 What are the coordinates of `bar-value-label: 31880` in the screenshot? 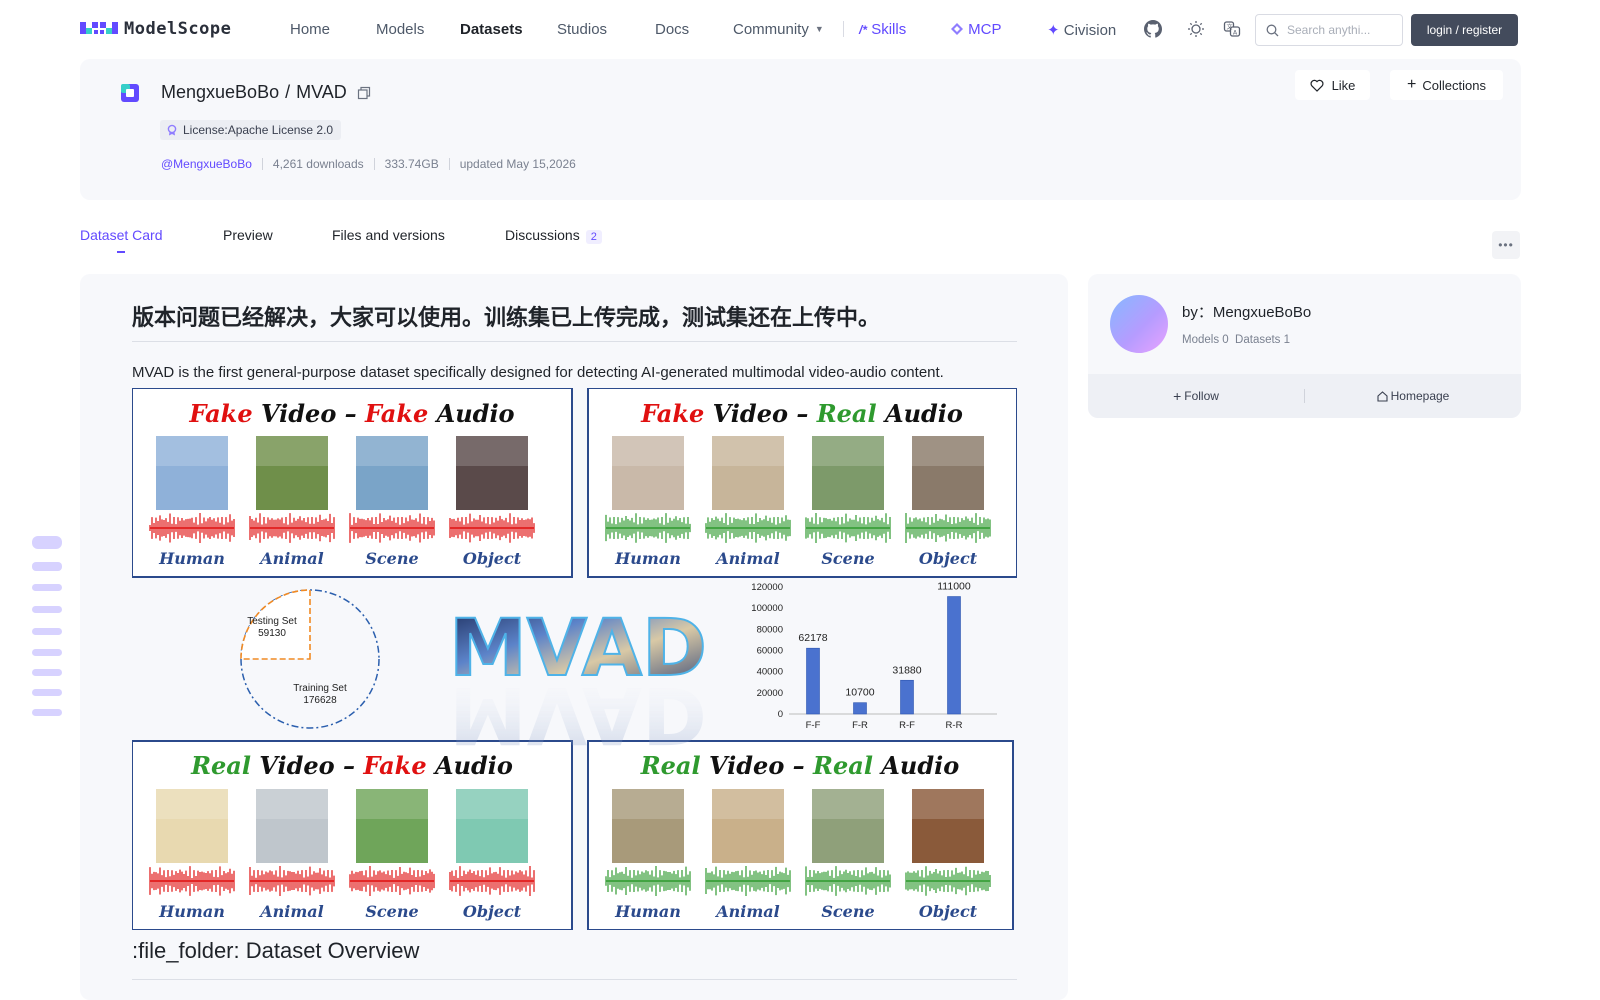 It's located at (906, 670).